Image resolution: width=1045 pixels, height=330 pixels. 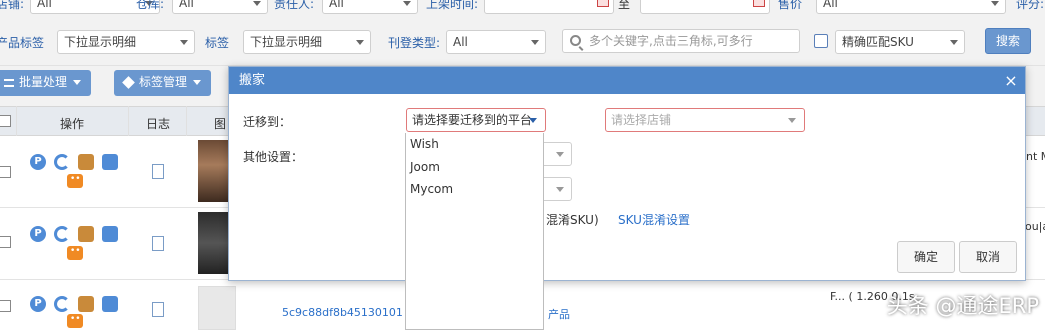 I want to click on search-icon, so click(x=575, y=40).